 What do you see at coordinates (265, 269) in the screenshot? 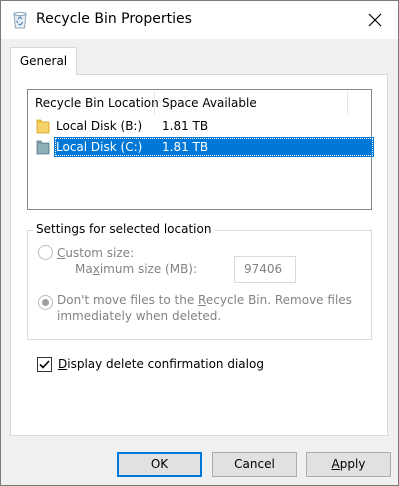
I see `max-size-input: 97406` at bounding box center [265, 269].